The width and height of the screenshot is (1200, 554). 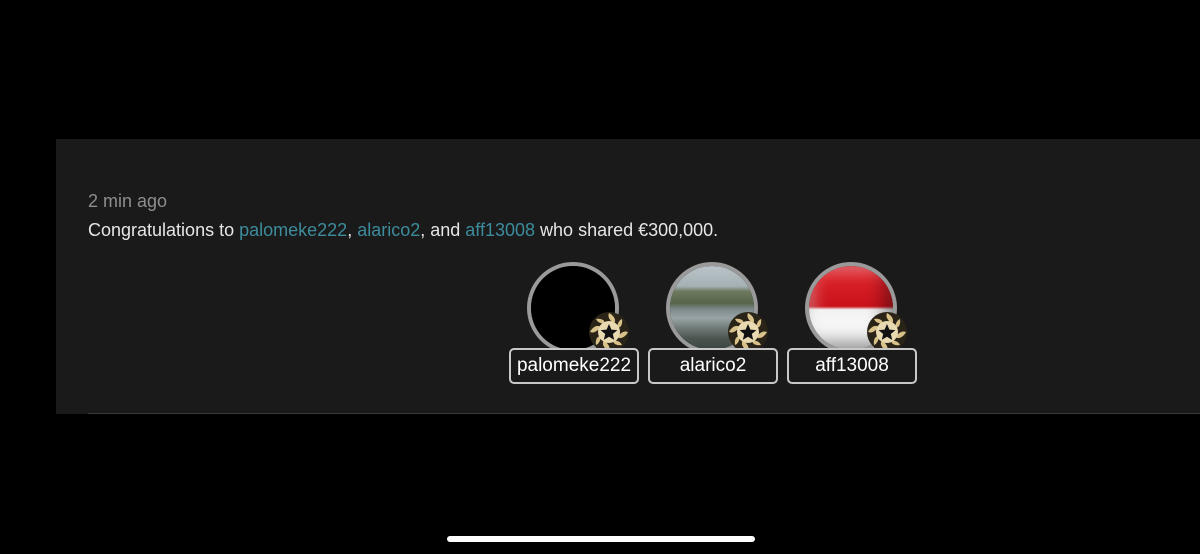 What do you see at coordinates (500, 230) in the screenshot?
I see `user-link-aff13008: aff13008` at bounding box center [500, 230].